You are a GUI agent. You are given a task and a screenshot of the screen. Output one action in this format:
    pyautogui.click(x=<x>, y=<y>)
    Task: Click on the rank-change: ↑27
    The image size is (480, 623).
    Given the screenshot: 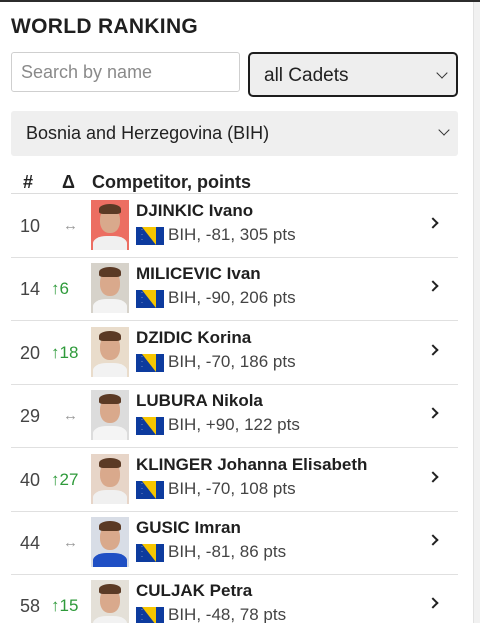 What is the action you would take?
    pyautogui.click(x=65, y=479)
    